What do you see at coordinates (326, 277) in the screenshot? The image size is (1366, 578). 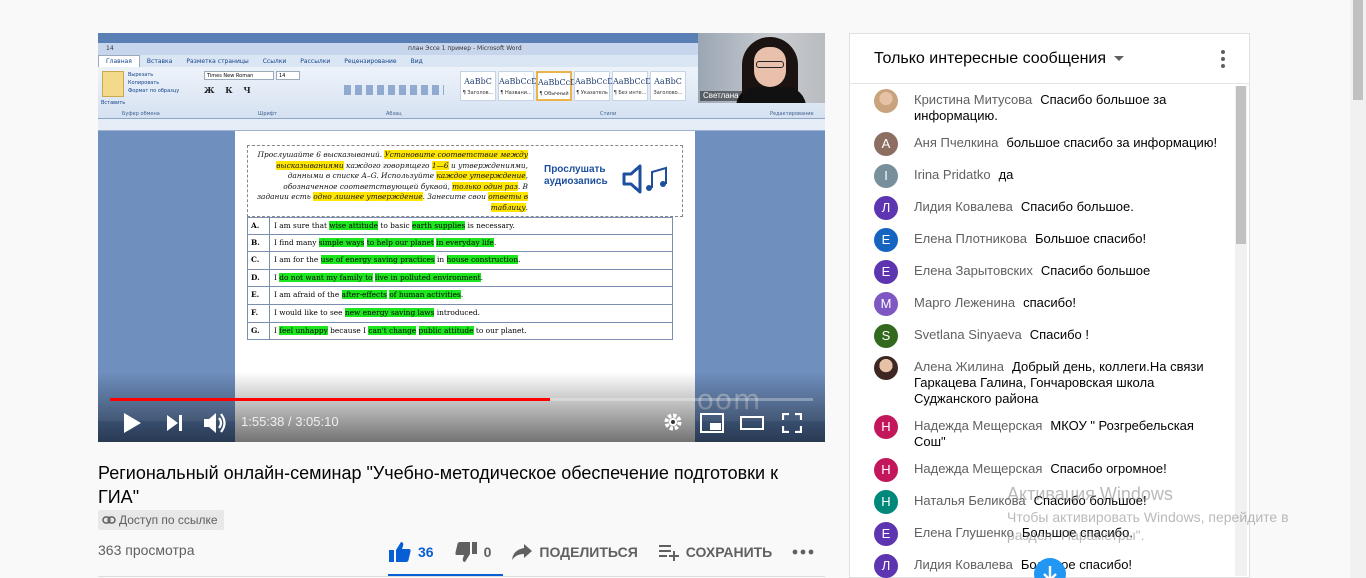 I see `statement-highlight: do not want my family to` at bounding box center [326, 277].